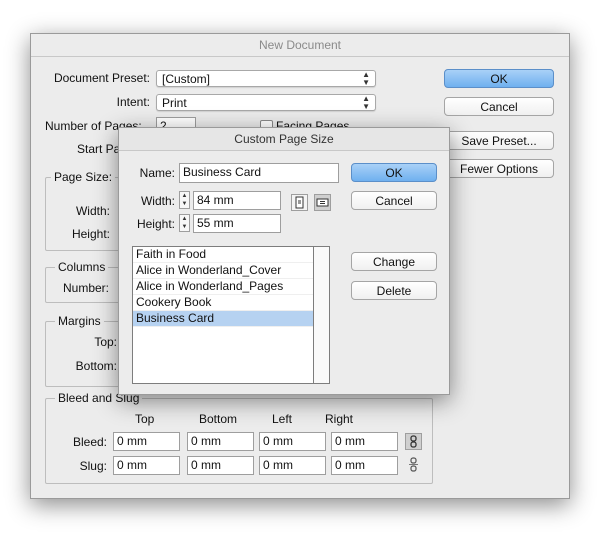 This screenshot has width=600, height=545. What do you see at coordinates (266, 102) in the screenshot?
I see `intent-select: Print ▲ ▼` at bounding box center [266, 102].